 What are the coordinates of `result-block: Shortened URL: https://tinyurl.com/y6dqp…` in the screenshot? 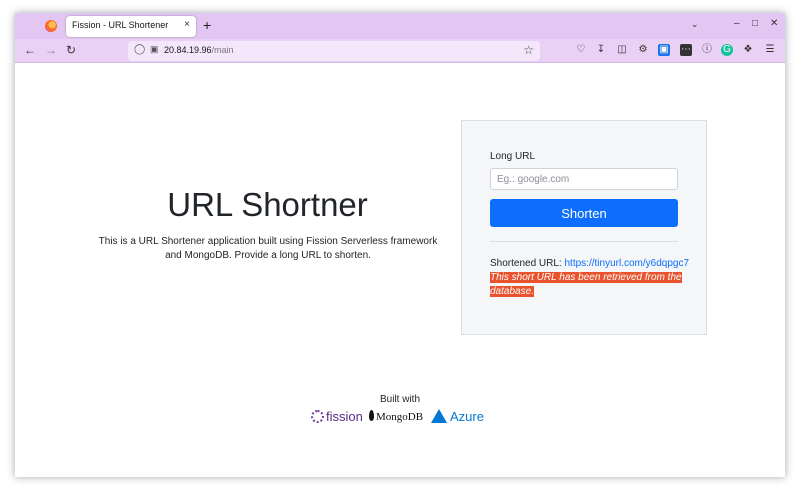 It's located at (592, 278).